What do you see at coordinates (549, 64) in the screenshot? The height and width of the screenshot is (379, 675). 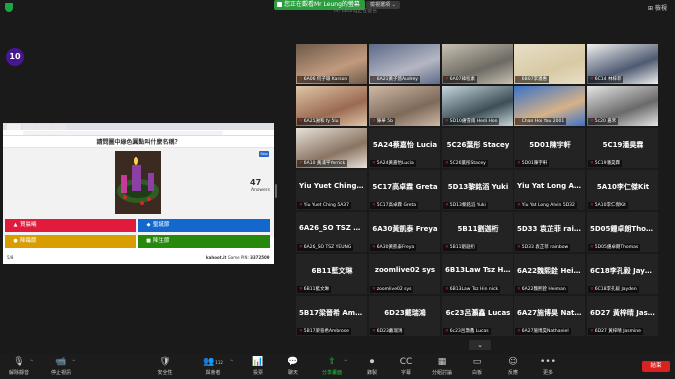 I see `participant-tile: ✕6B07李潘惠` at bounding box center [549, 64].